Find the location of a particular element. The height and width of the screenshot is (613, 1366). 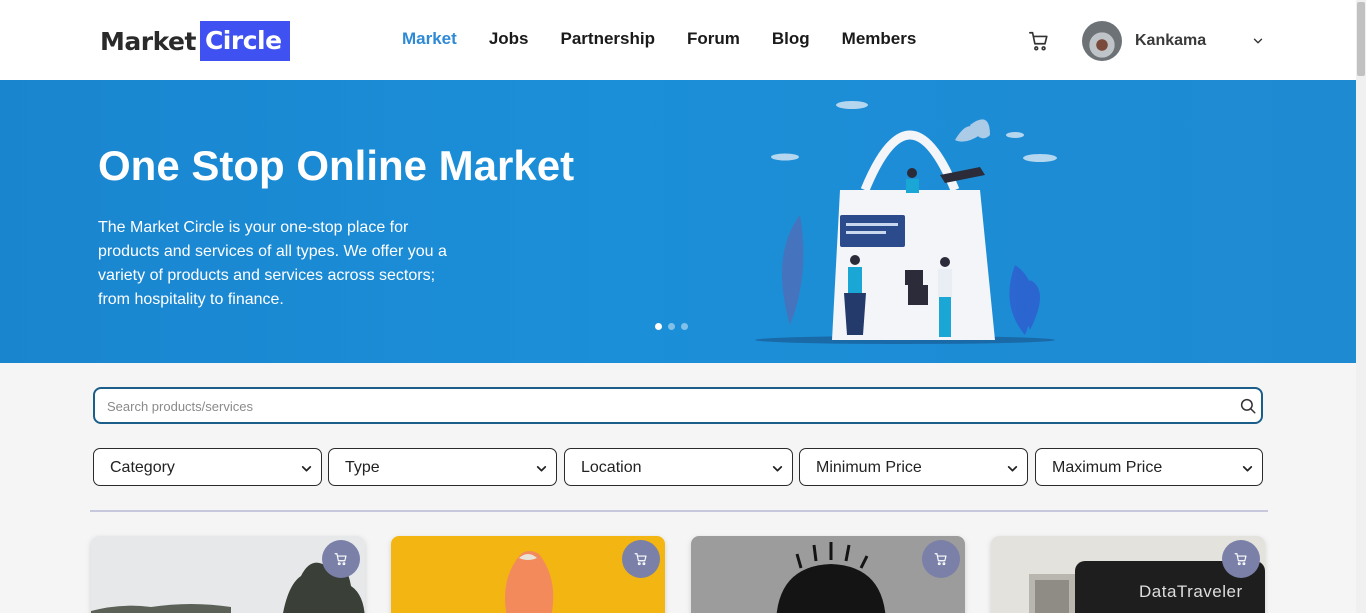

search-input is located at coordinates (667, 406).